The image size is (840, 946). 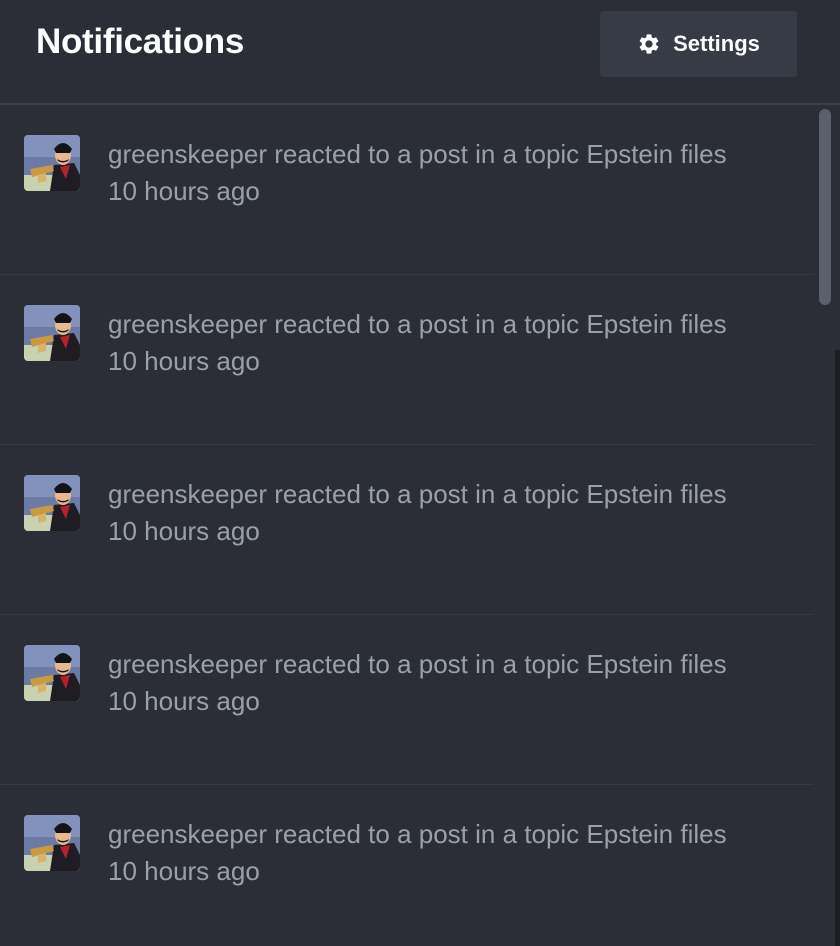 What do you see at coordinates (825, 207) in the screenshot?
I see `scrollbar-thumb` at bounding box center [825, 207].